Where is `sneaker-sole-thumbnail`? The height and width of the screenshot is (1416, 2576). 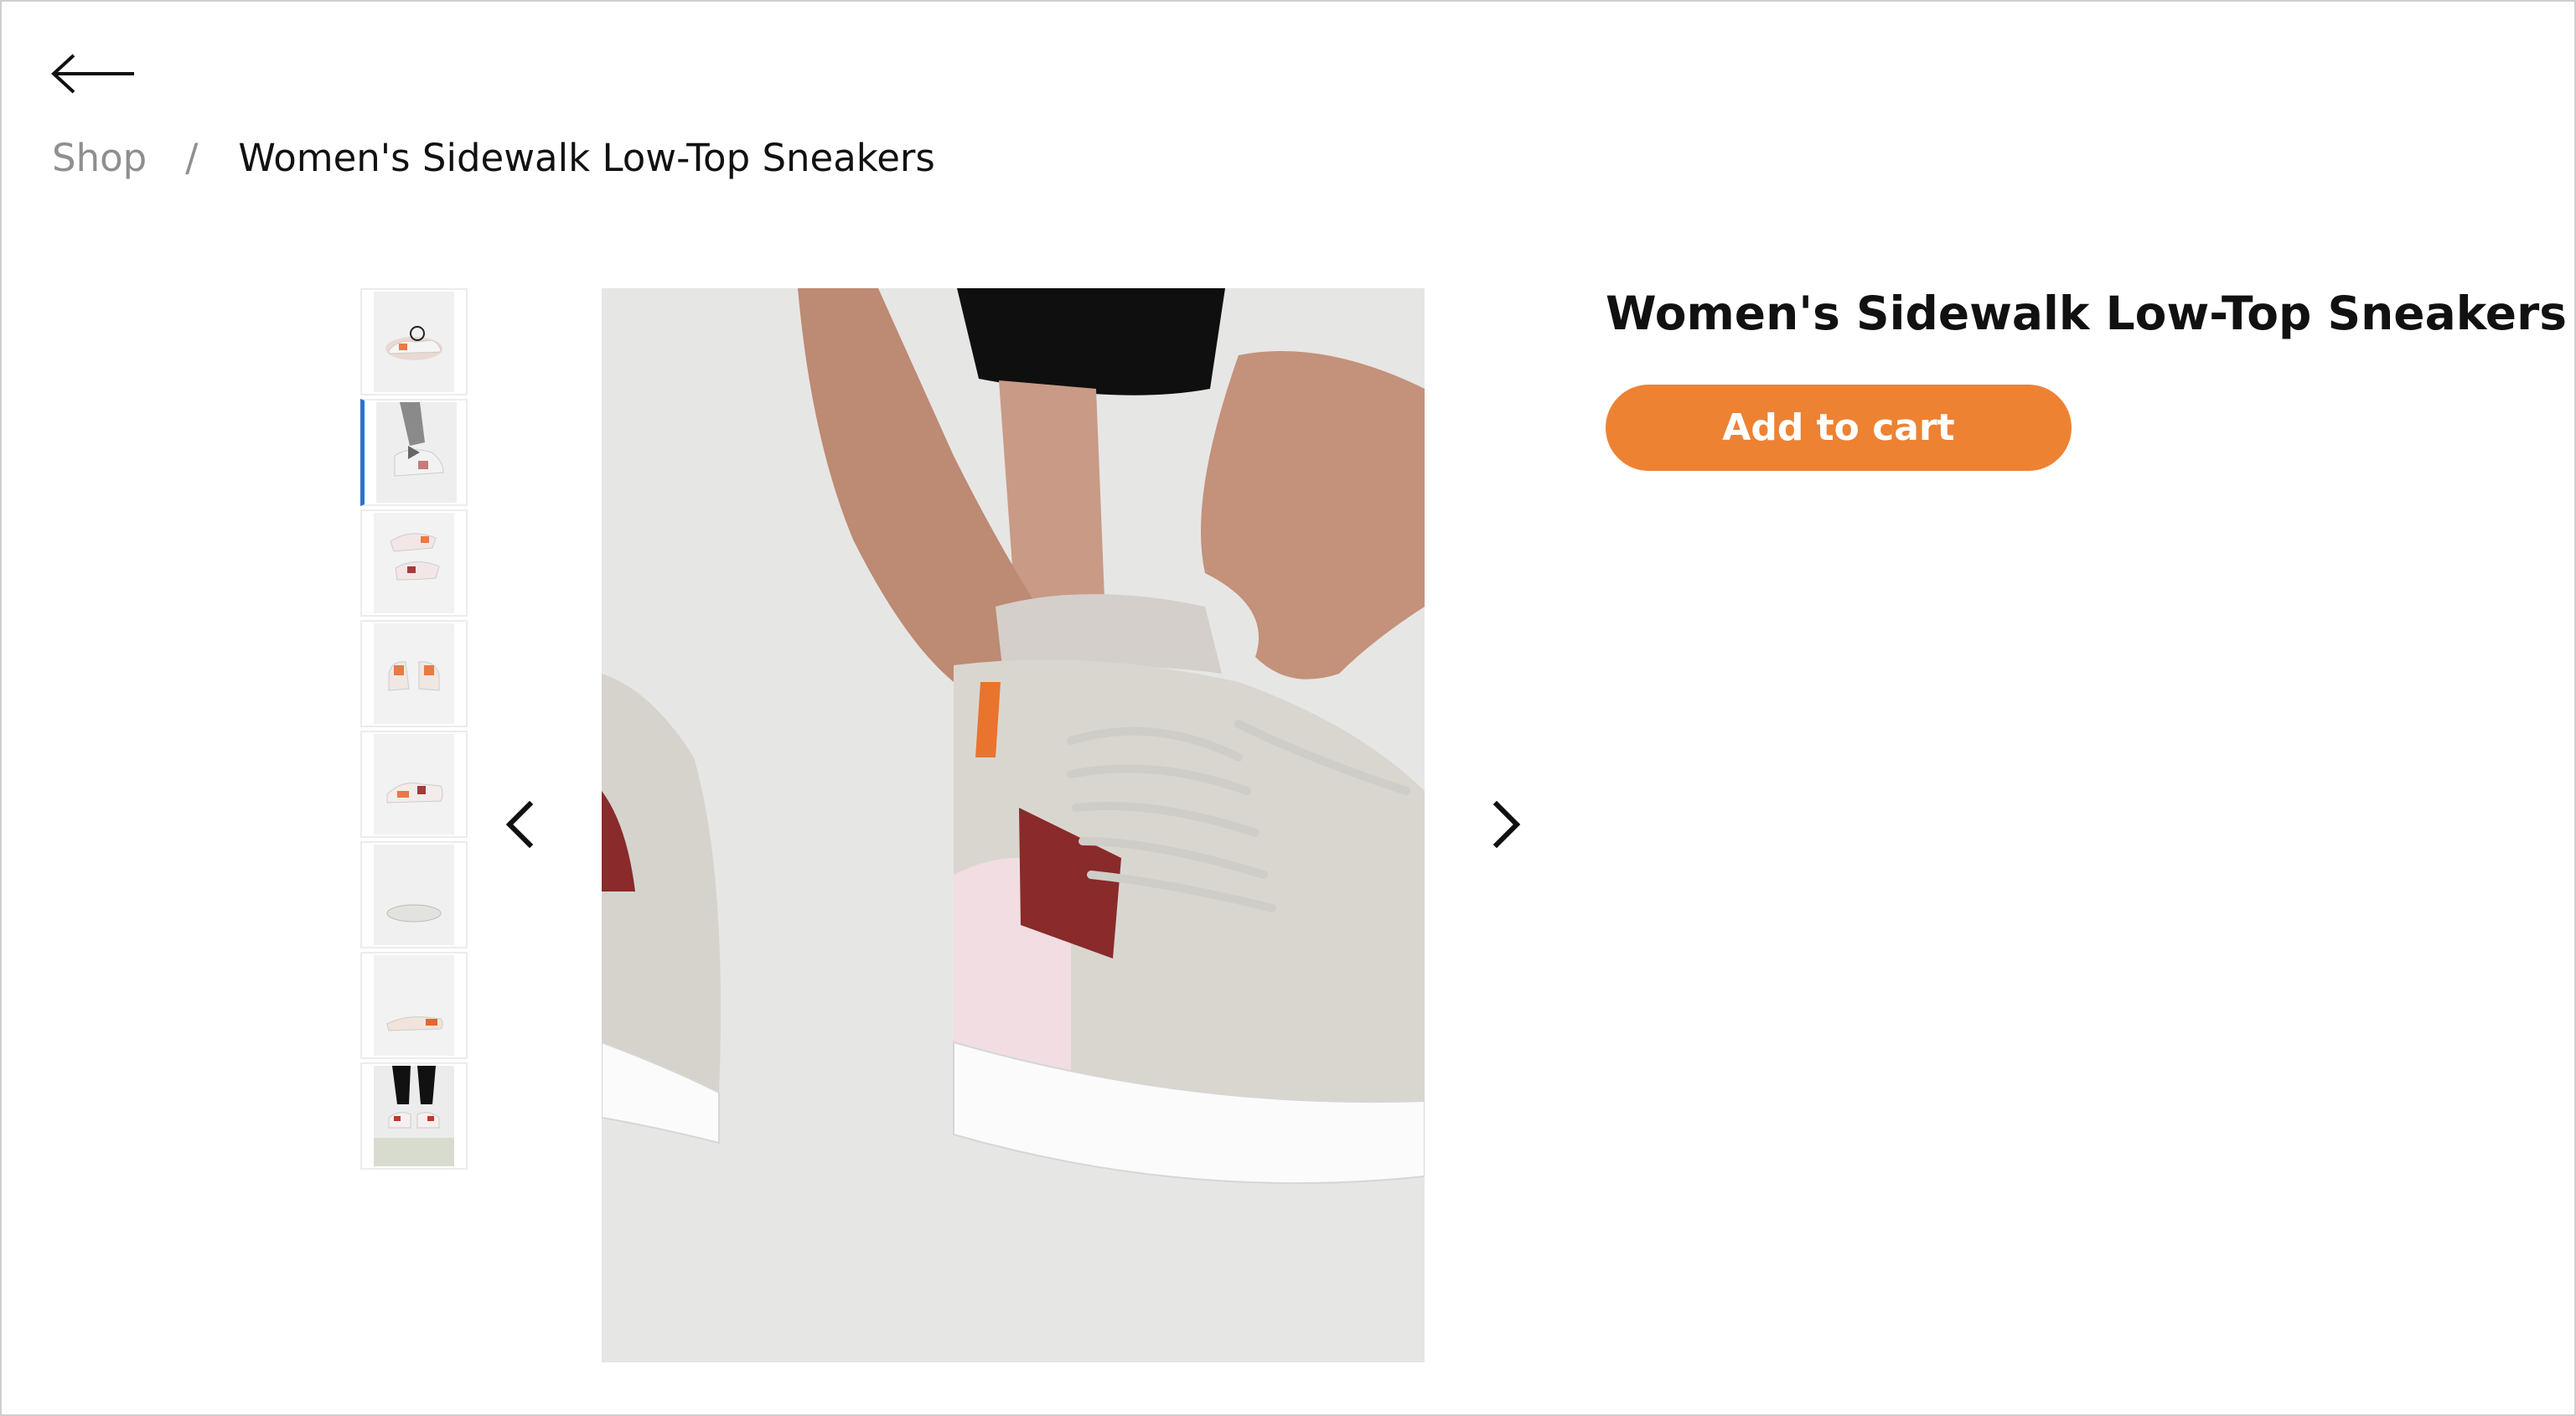 sneaker-sole-thumbnail is located at coordinates (414, 895).